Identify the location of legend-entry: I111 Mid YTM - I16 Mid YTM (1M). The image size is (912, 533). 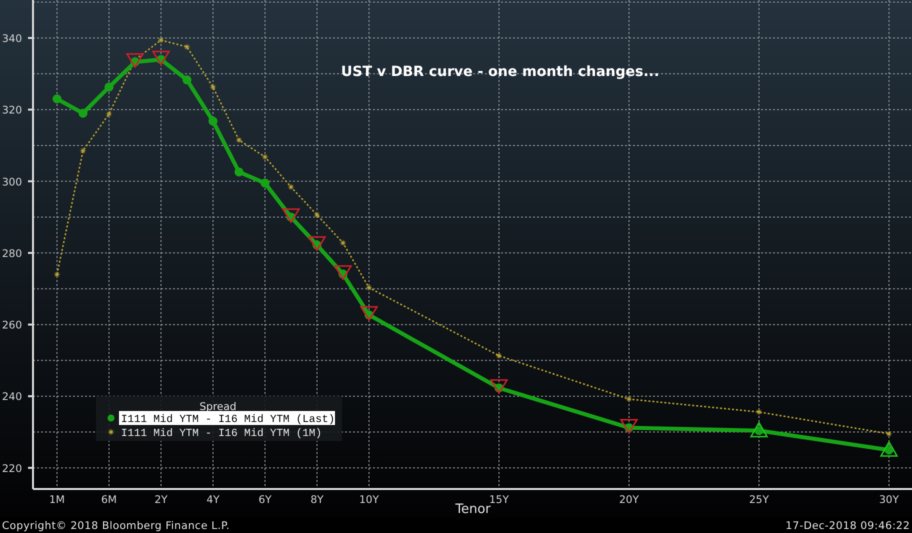
(221, 434).